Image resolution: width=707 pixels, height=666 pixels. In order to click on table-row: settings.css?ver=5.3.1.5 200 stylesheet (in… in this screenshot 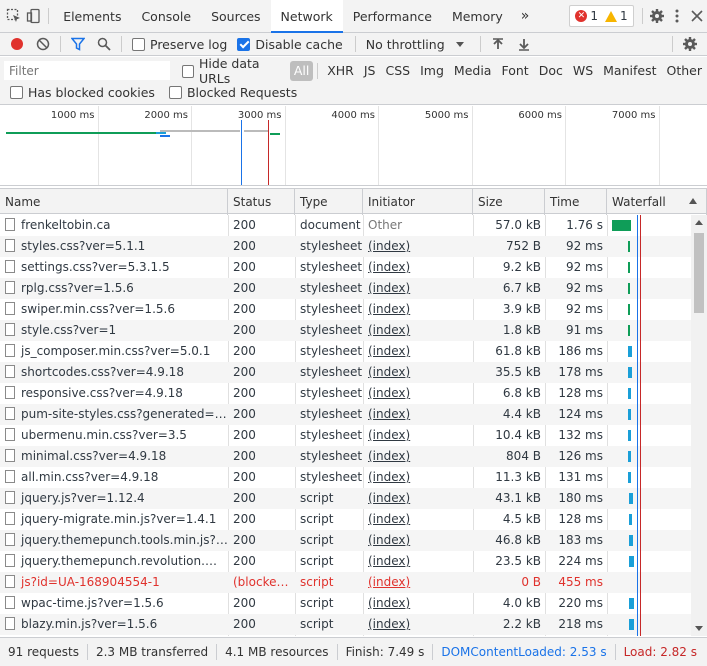, I will do `click(345, 267)`.